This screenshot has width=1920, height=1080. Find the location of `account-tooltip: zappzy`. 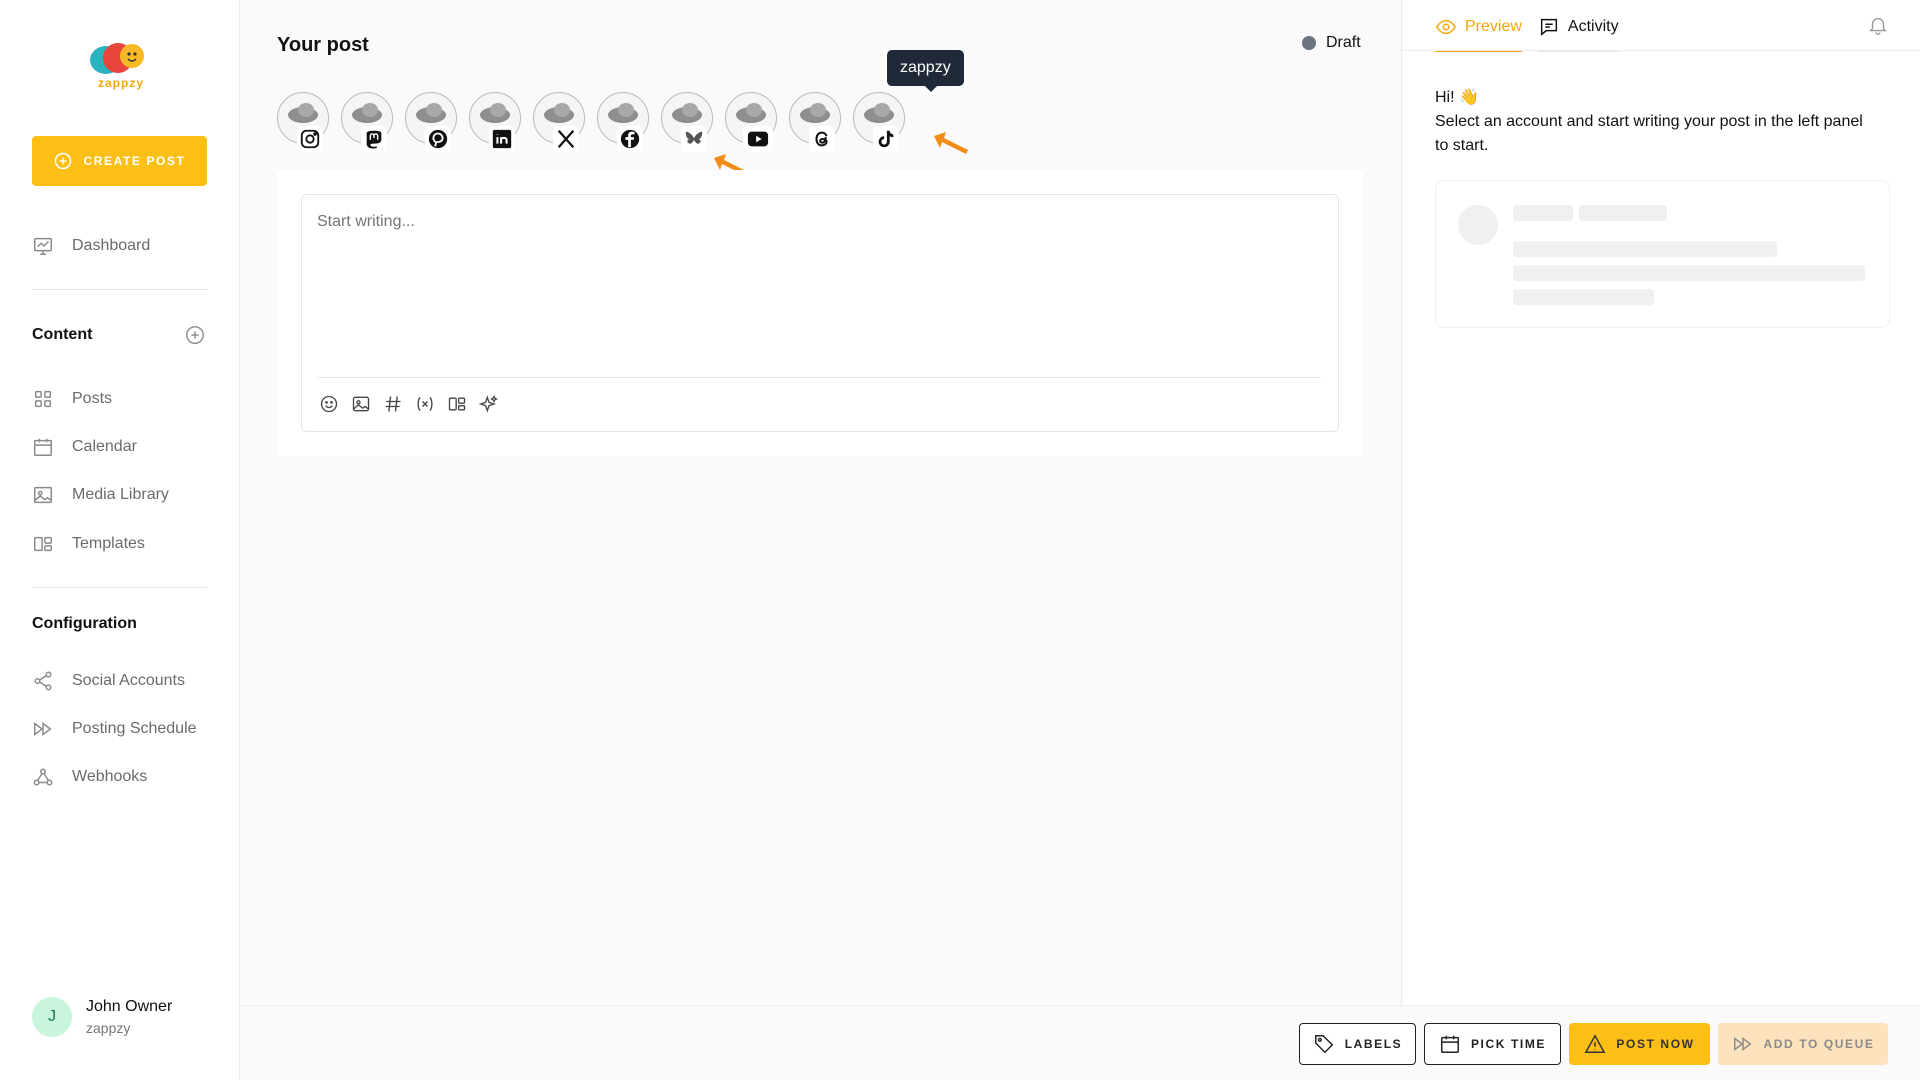

account-tooltip: zappzy is located at coordinates (925, 71).